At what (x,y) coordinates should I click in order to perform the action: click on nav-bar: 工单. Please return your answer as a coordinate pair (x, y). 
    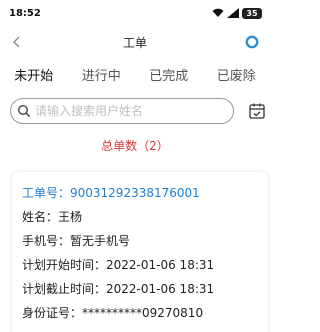
    Looking at the image, I should click on (135, 42).